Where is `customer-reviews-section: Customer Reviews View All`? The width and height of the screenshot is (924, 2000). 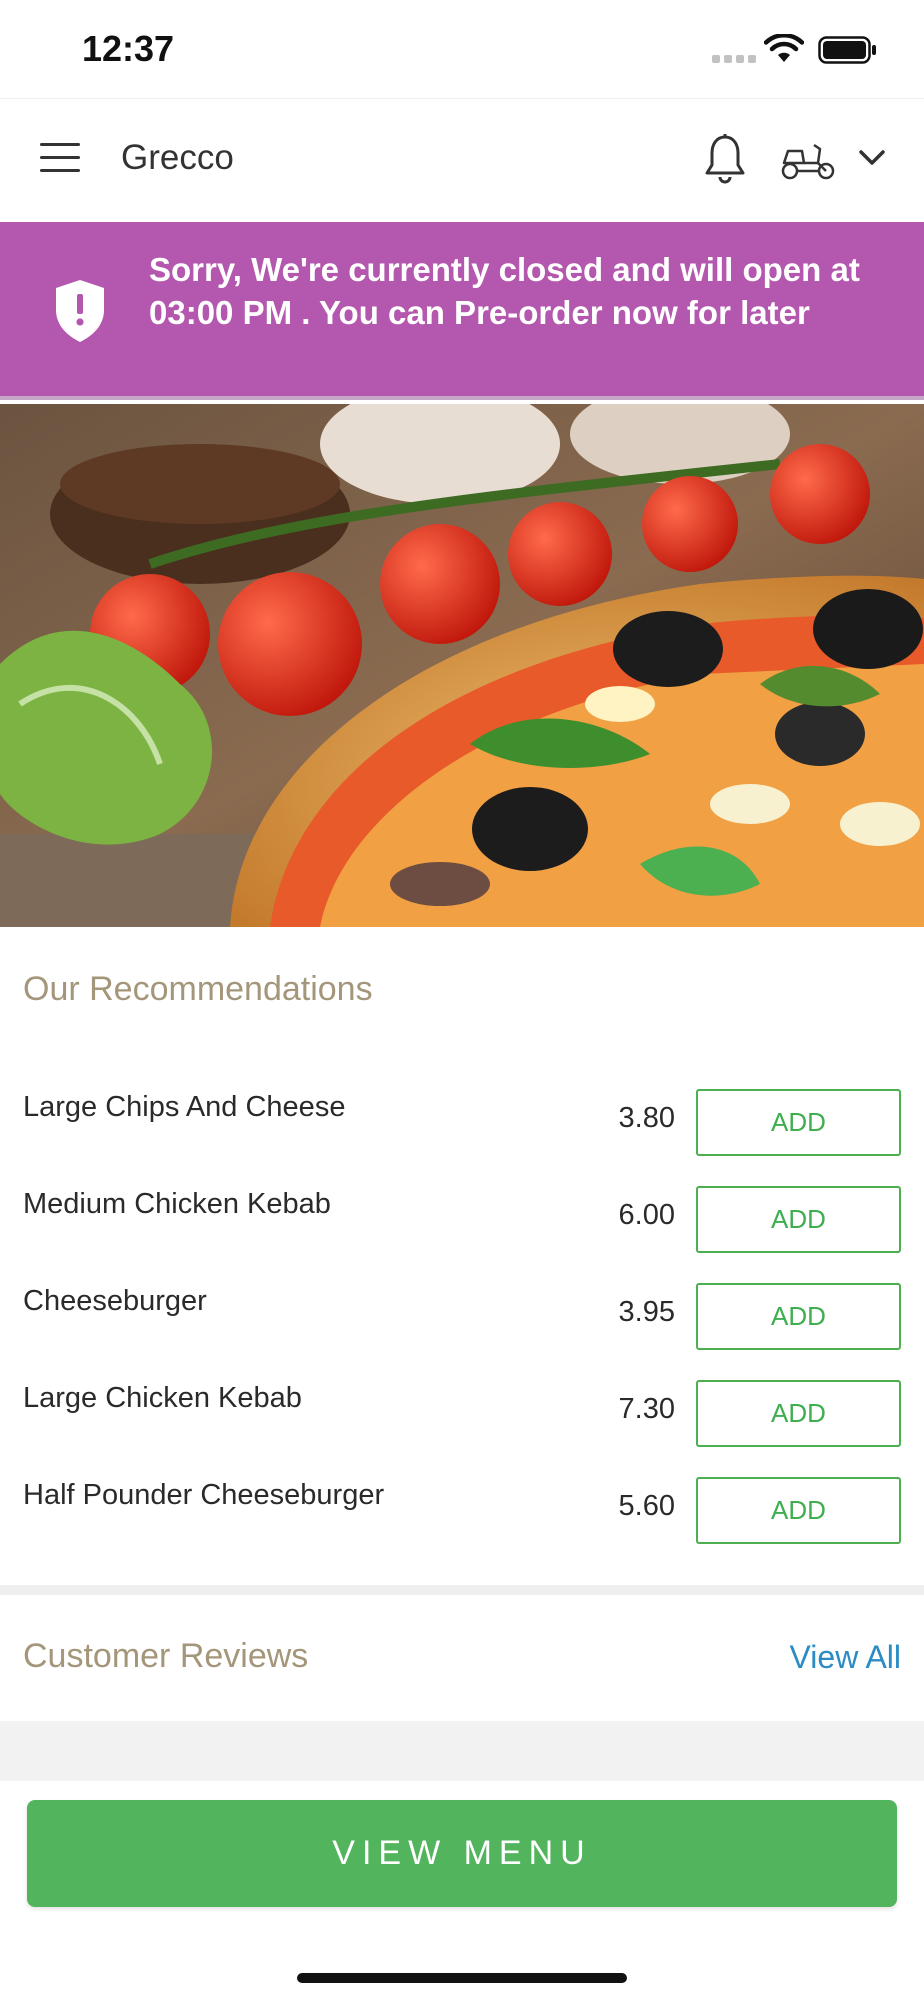
customer-reviews-section: Customer Reviews View All is located at coordinates (462, 1658).